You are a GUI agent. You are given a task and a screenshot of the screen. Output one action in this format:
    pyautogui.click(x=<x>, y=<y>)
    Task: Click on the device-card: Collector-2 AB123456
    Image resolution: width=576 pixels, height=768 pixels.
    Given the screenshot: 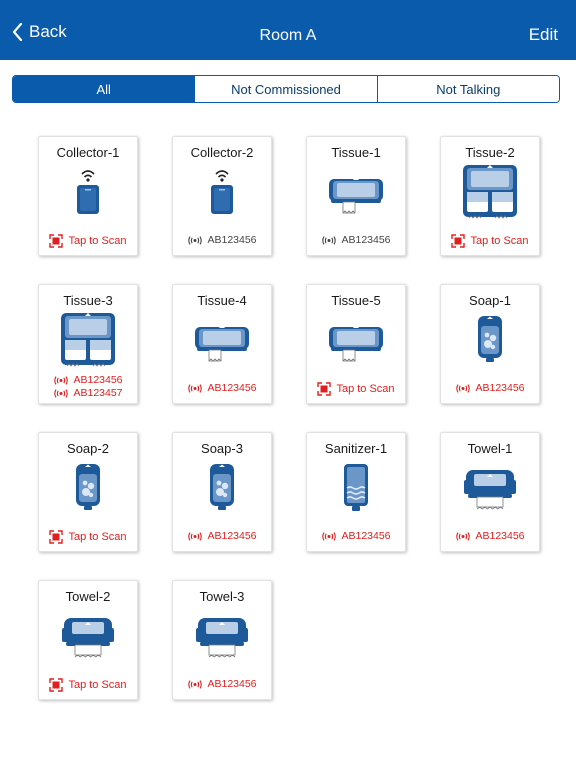 What is the action you would take?
    pyautogui.click(x=222, y=196)
    